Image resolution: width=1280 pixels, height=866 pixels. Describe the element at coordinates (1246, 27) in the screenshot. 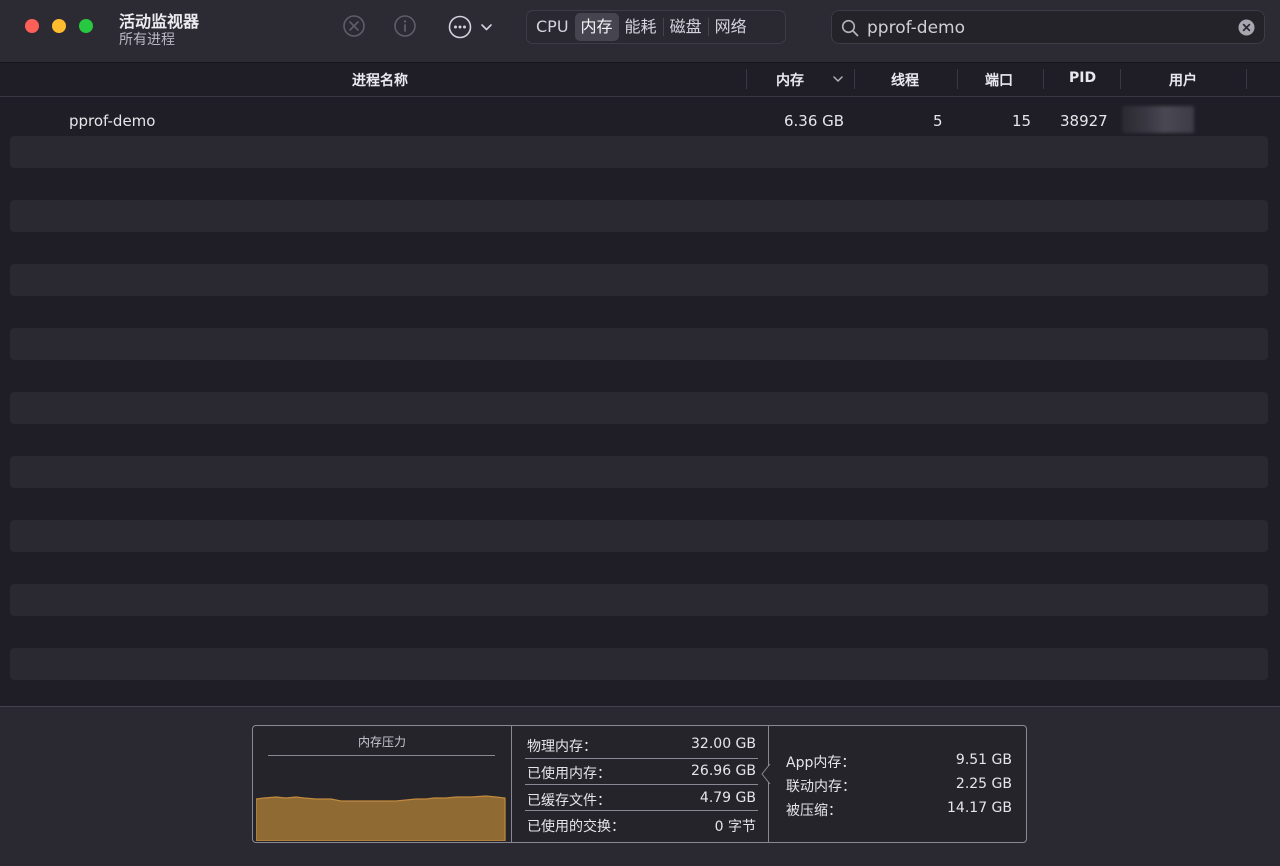

I see `clear-search-icon` at that location.